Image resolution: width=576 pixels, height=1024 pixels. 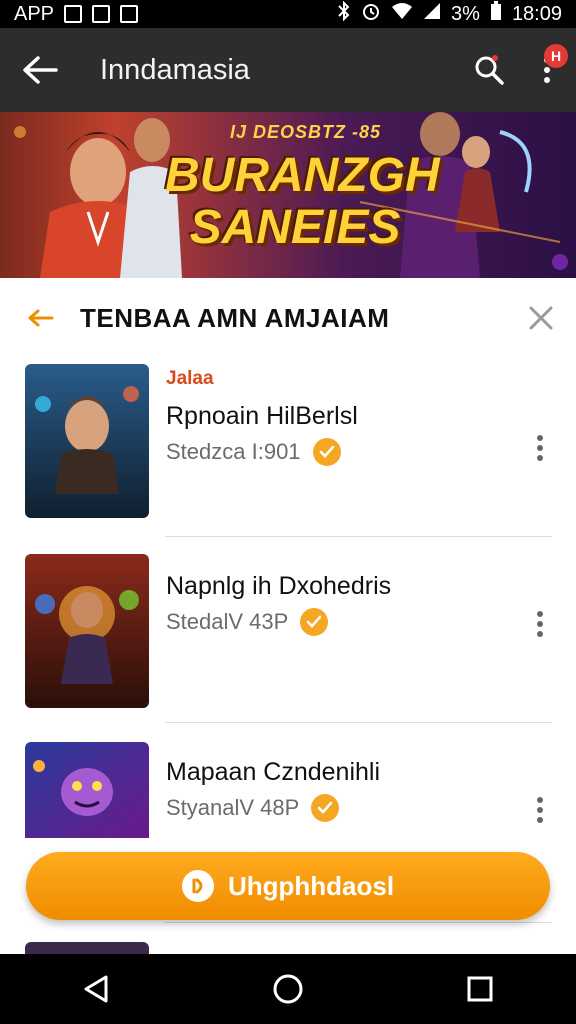 What do you see at coordinates (402, 14) in the screenshot?
I see `wifi-icon` at bounding box center [402, 14].